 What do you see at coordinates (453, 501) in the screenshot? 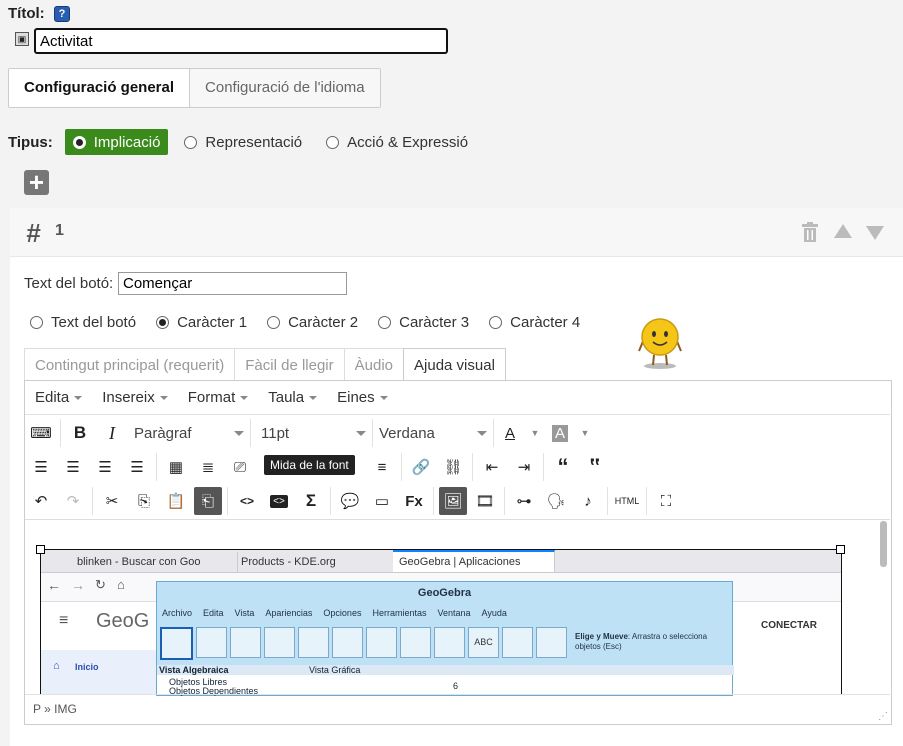
I see `image-insert-icon: 🖼` at bounding box center [453, 501].